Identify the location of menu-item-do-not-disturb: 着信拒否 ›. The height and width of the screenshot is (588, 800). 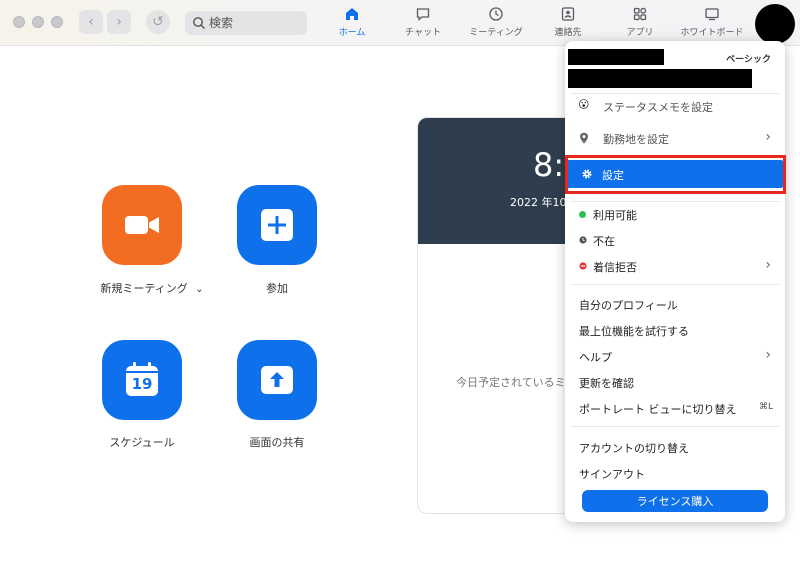
(675, 266).